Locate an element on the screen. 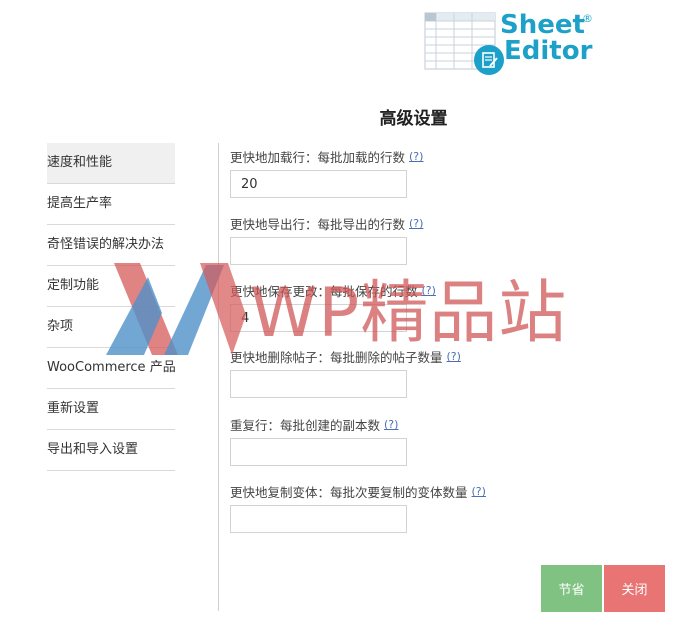 This screenshot has height=630, width=685. duplicate-rows-field: 重复行：每批创建的副本数 (?) is located at coordinates (390, 440).